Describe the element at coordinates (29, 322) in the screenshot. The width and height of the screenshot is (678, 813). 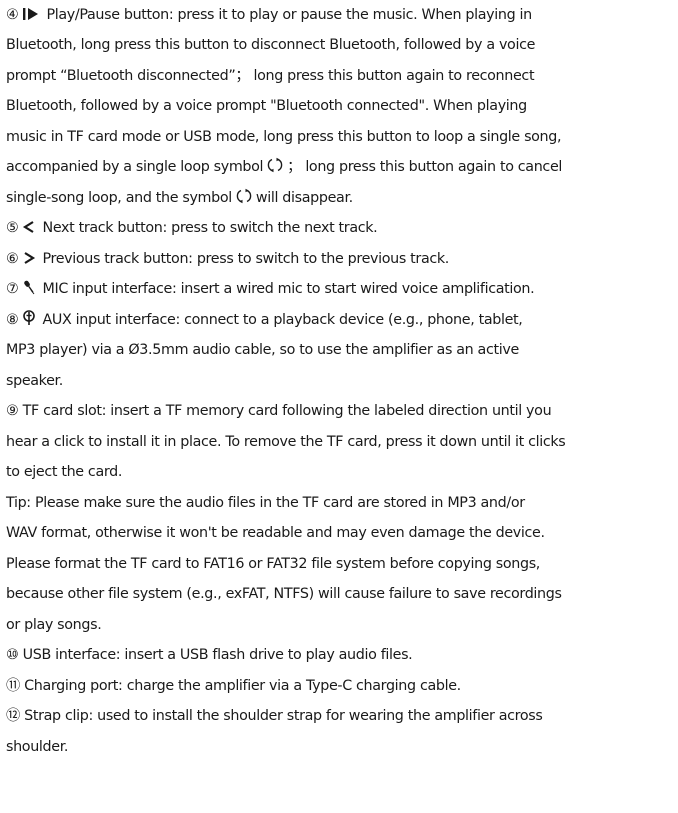
I see `aux-jack-icon` at that location.